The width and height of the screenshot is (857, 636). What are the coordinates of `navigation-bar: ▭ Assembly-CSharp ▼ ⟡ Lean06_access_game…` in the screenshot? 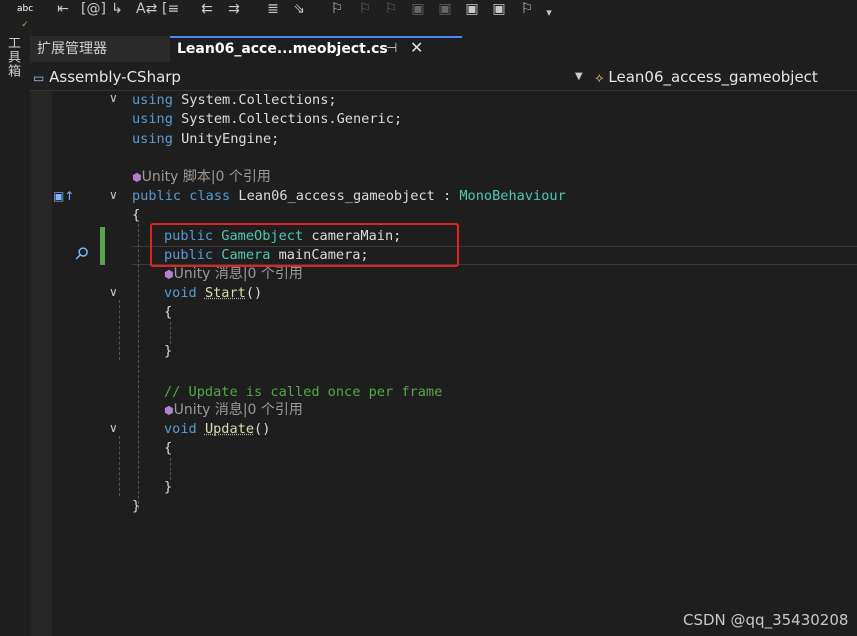 It's located at (443, 77).